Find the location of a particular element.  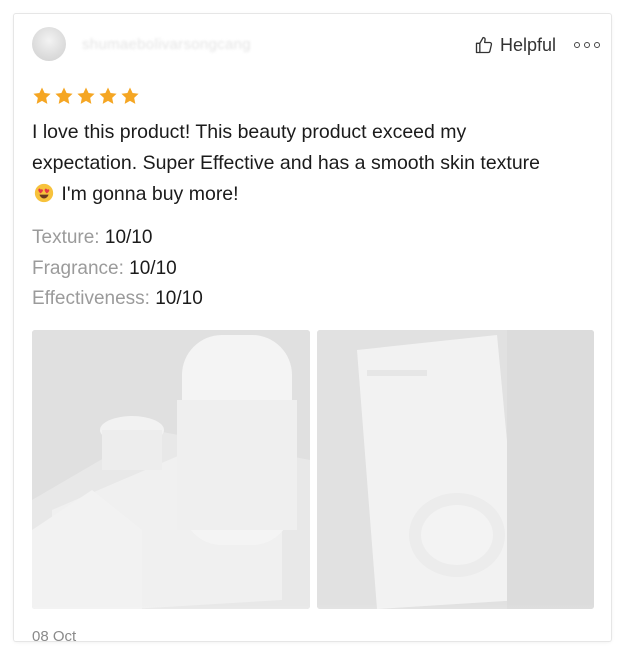

avatar is located at coordinates (49, 44).